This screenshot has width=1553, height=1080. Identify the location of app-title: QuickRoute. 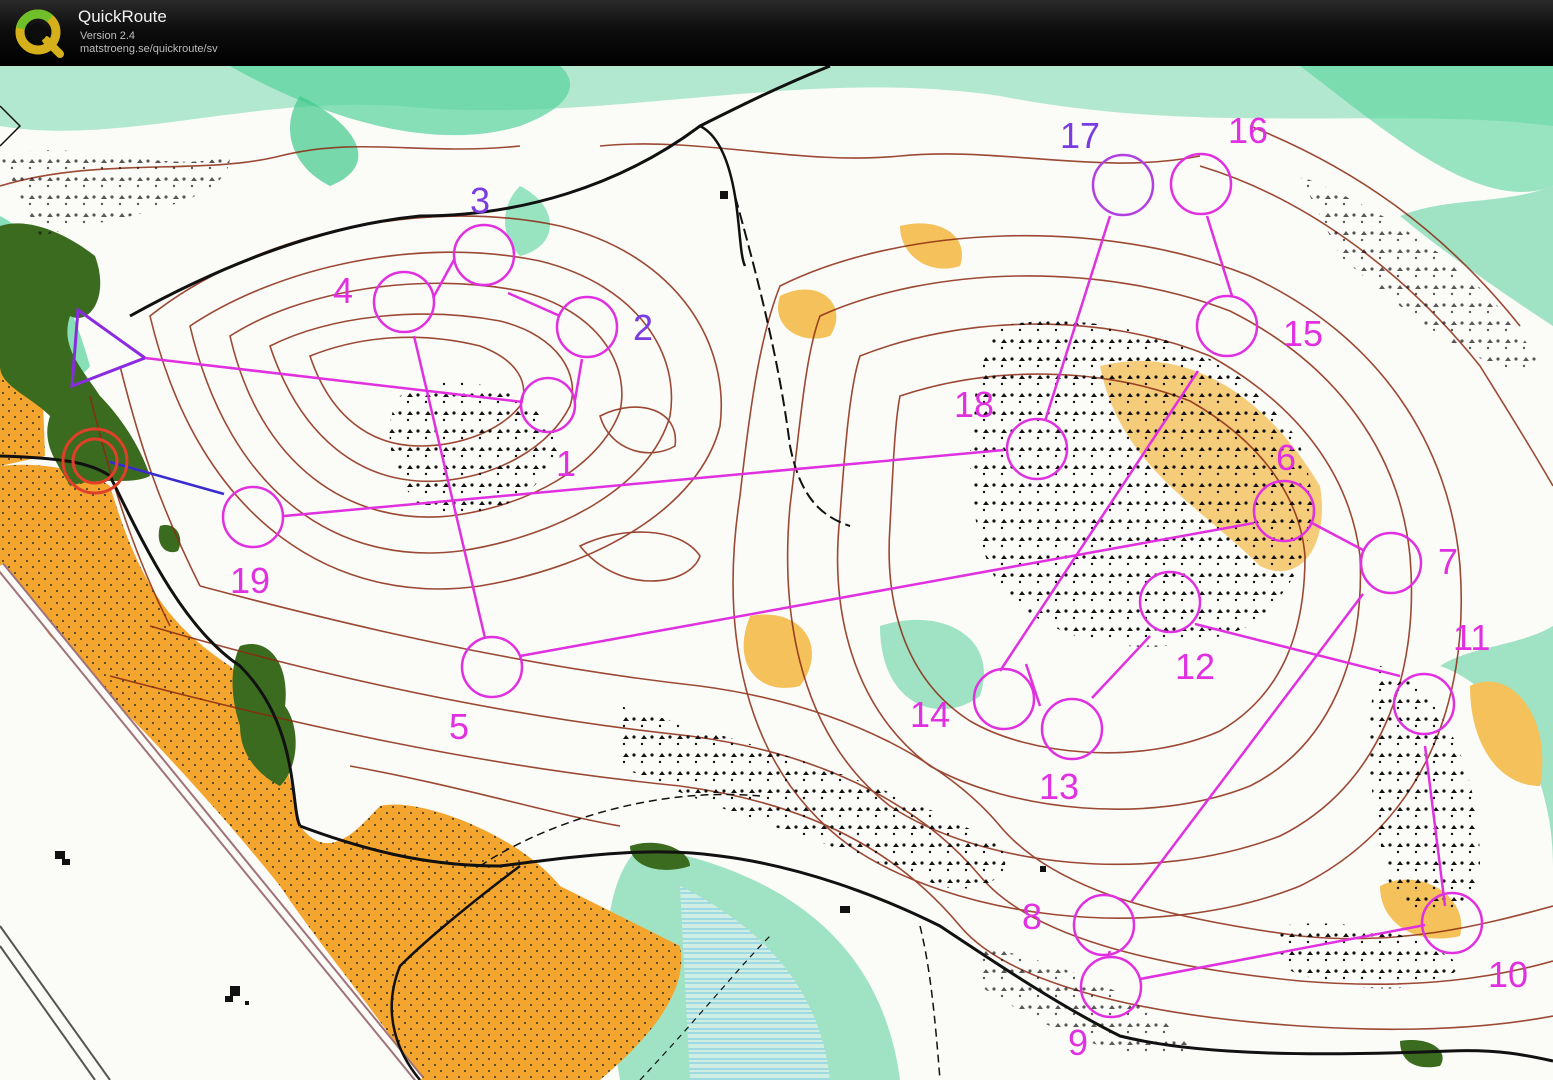
(122, 16).